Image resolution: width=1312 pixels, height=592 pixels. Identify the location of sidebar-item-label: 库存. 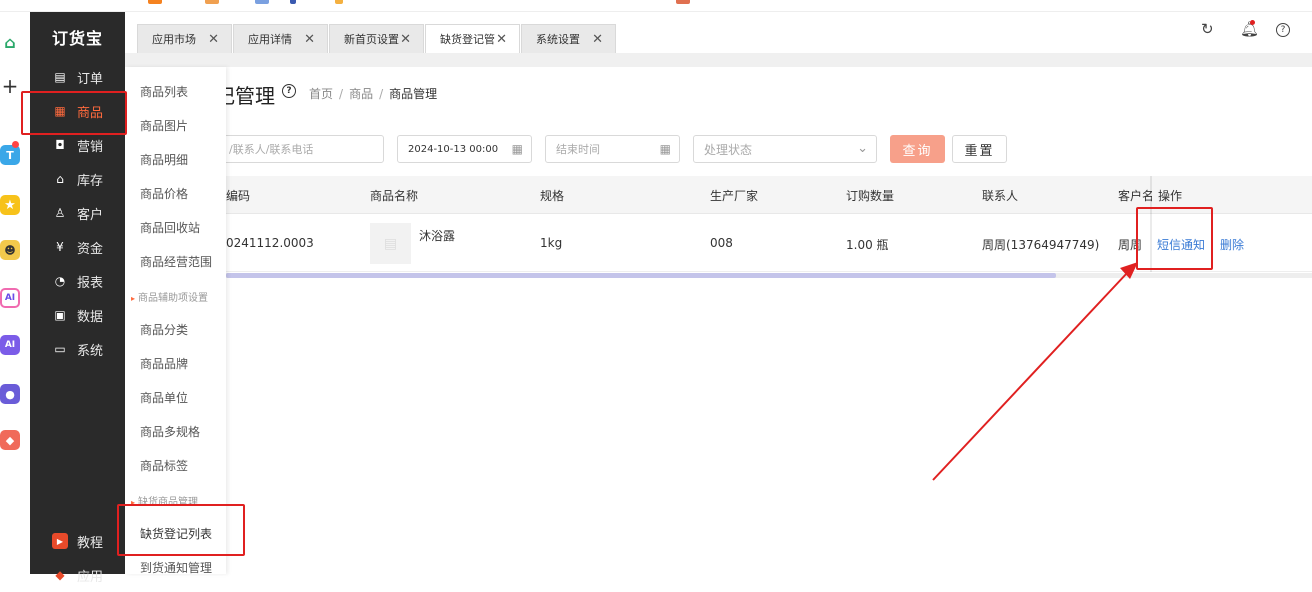
(90, 181).